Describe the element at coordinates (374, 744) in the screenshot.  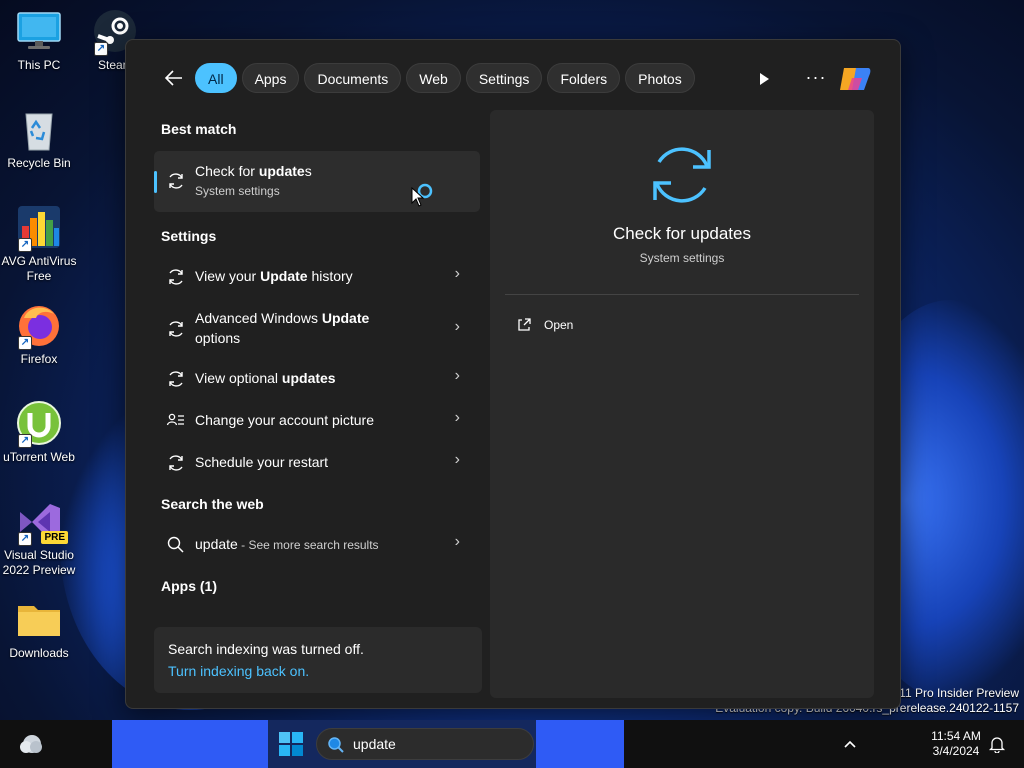
I see `taskbar-search-value: update` at that location.